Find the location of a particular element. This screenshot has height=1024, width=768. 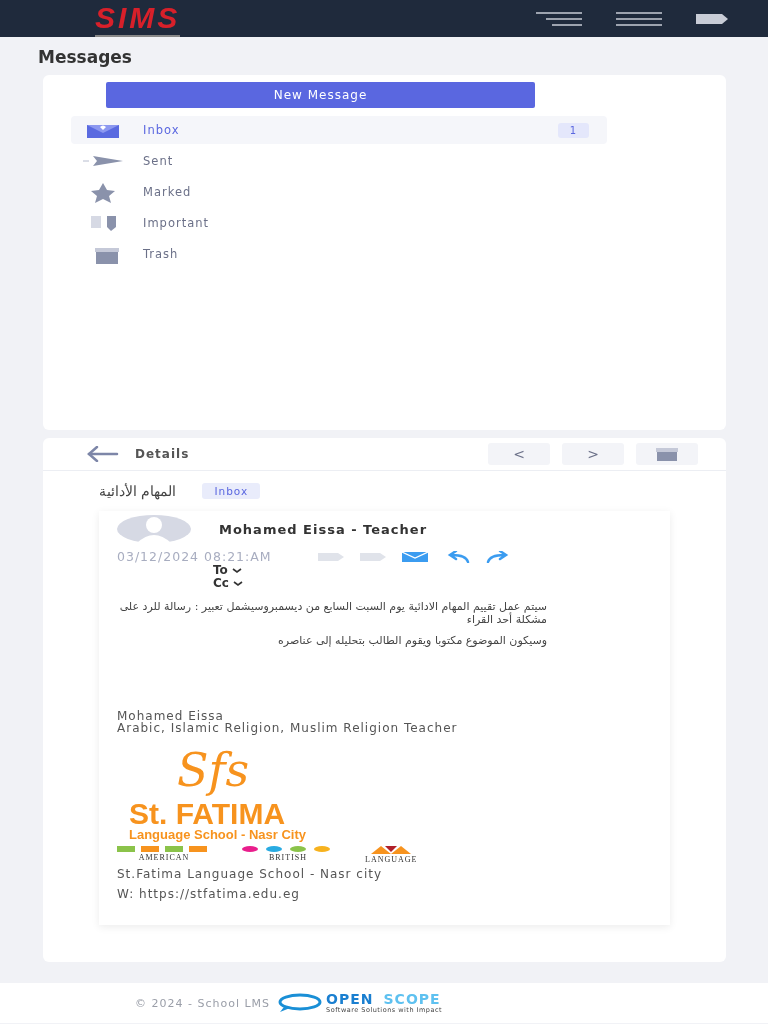

trash-icon is located at coordinates (667, 454).